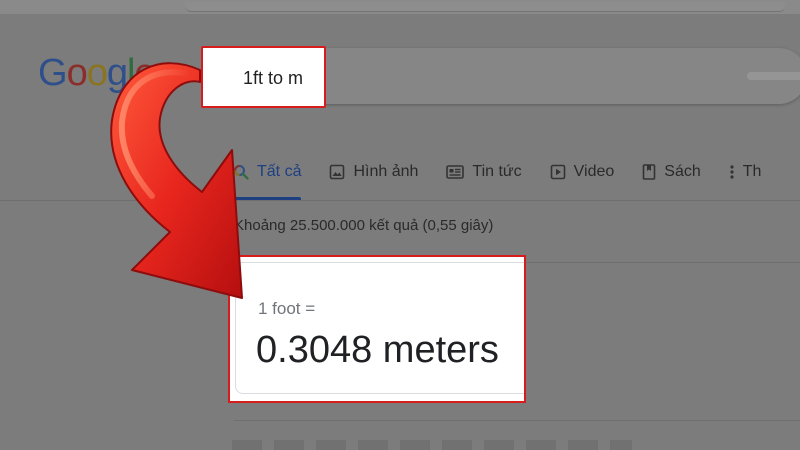 The width and height of the screenshot is (800, 450). What do you see at coordinates (337, 172) in the screenshot?
I see `image-icon` at bounding box center [337, 172].